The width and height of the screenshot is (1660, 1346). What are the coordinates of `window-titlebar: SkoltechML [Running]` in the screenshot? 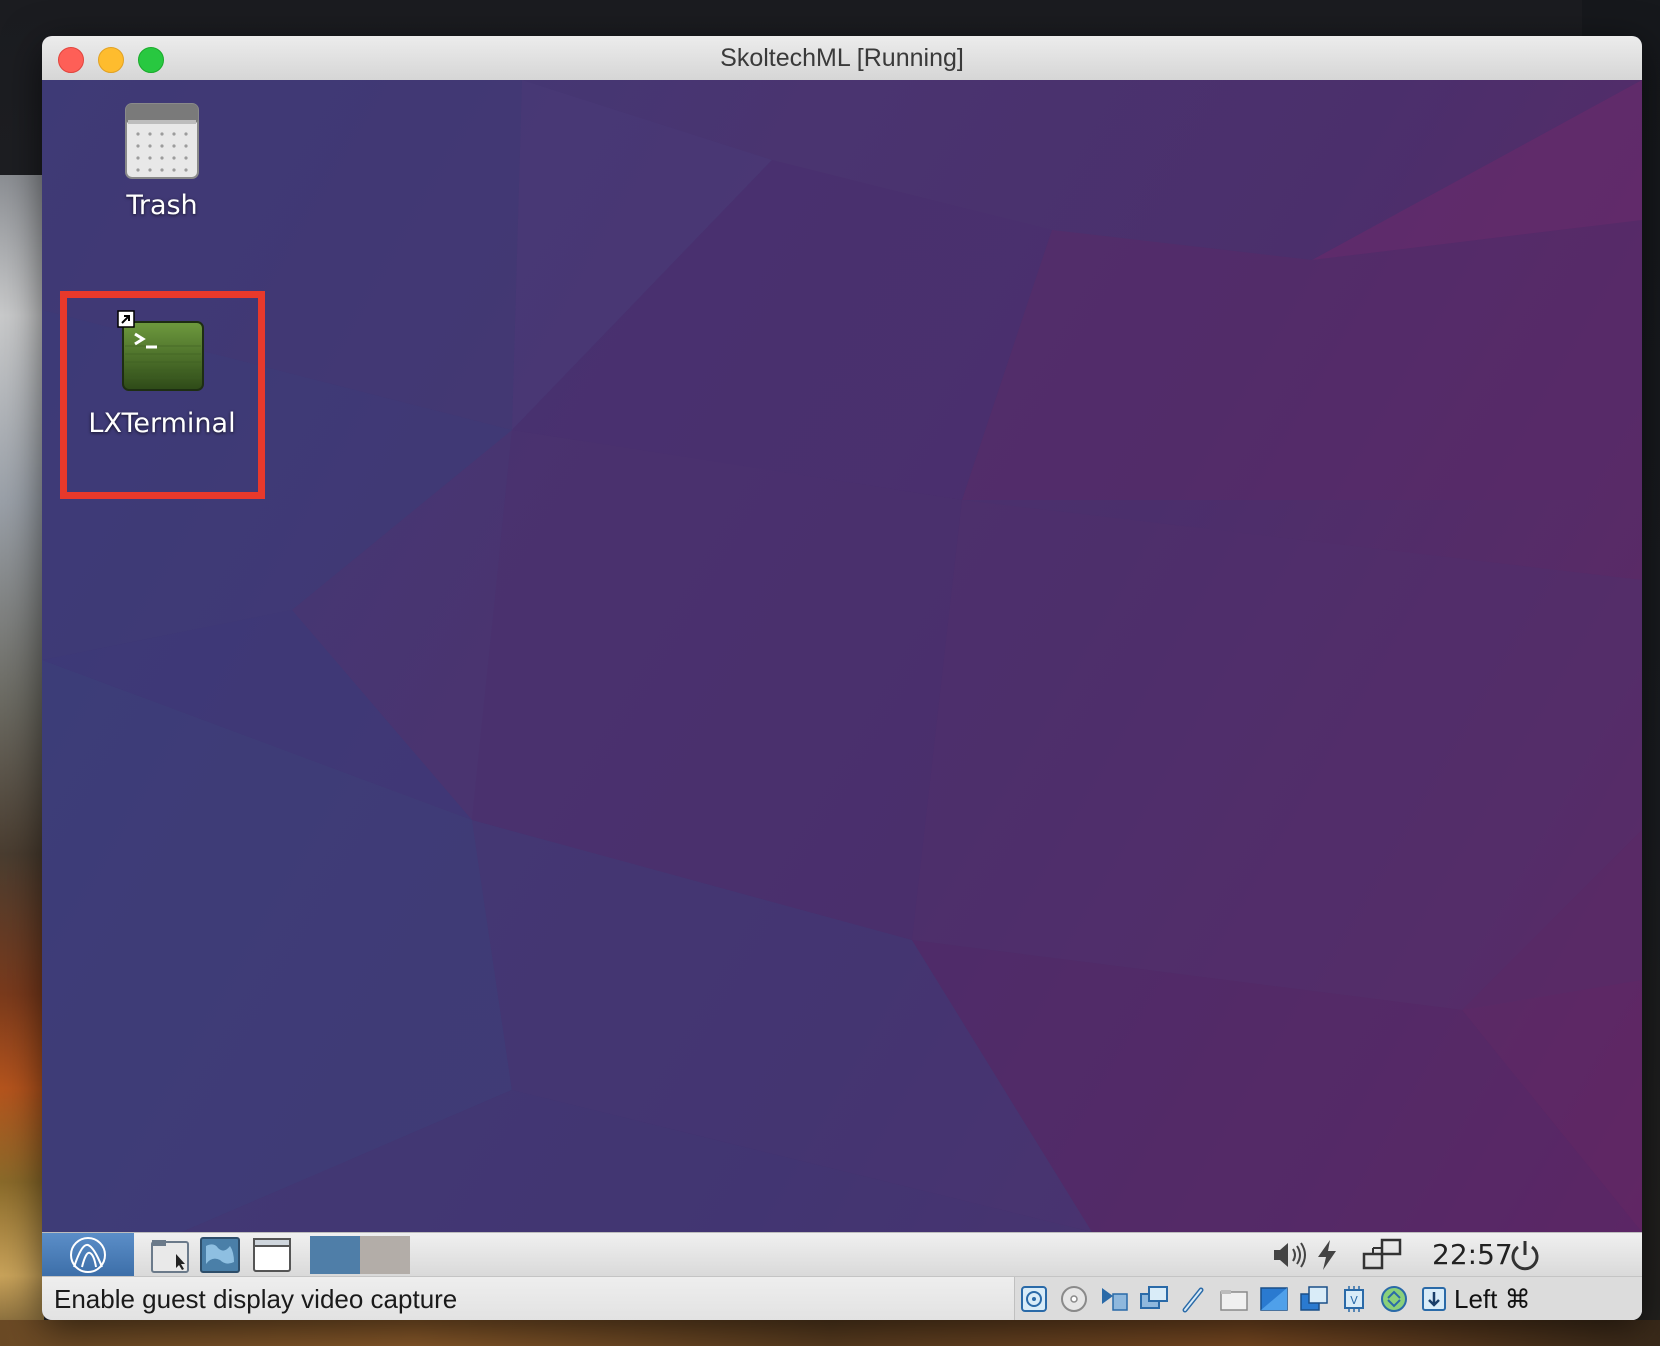 It's located at (842, 58).